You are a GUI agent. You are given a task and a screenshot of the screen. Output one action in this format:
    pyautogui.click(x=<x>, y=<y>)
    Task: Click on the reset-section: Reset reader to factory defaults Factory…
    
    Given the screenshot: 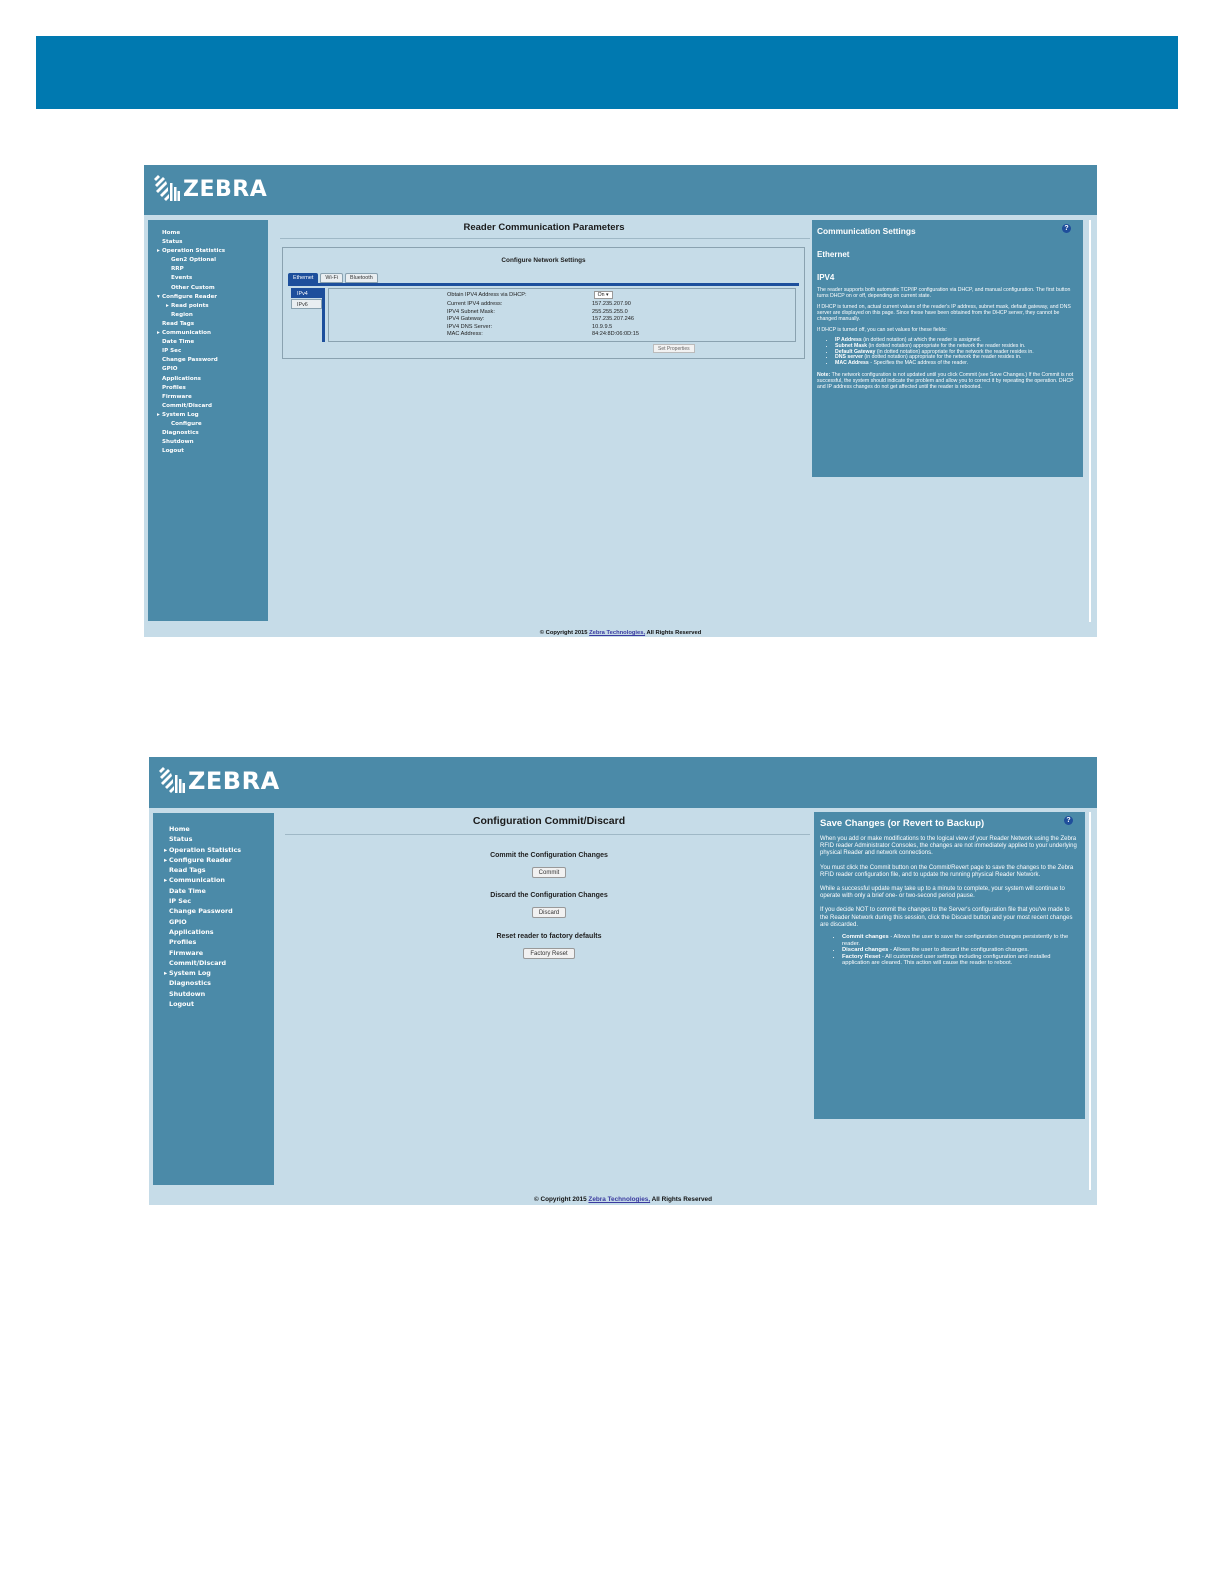 What is the action you would take?
    pyautogui.click(x=549, y=946)
    